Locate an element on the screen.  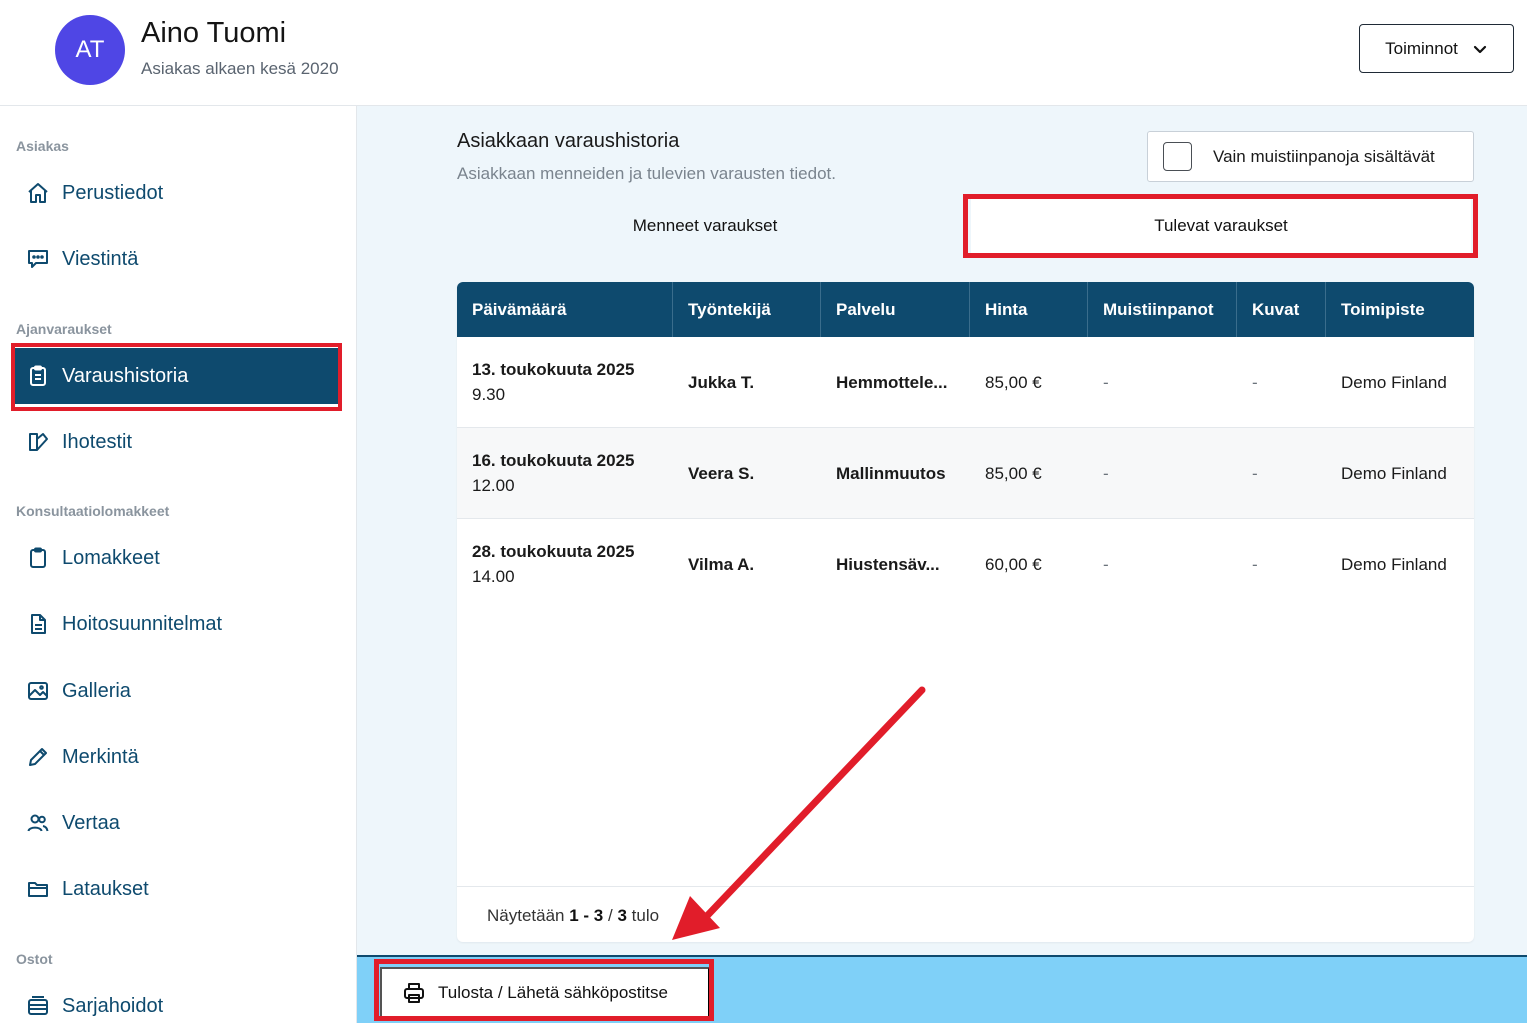
customer-name: Aino Tuomi is located at coordinates (214, 33).